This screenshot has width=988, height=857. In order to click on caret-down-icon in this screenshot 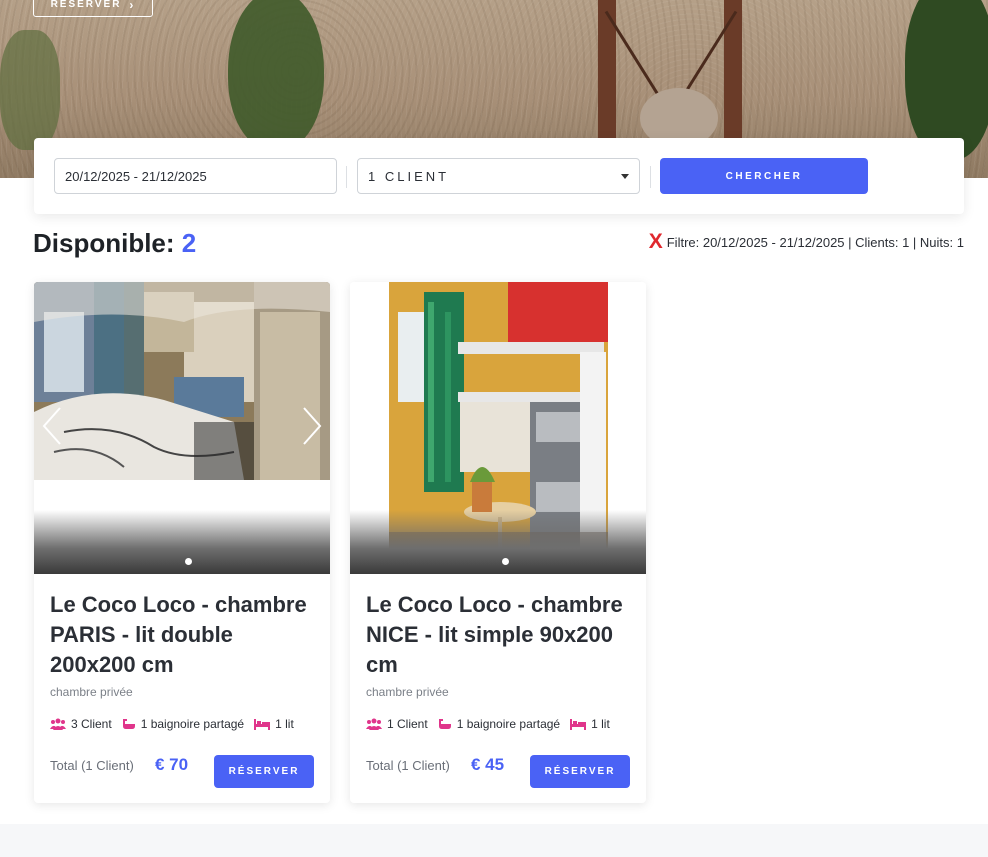, I will do `click(625, 176)`.